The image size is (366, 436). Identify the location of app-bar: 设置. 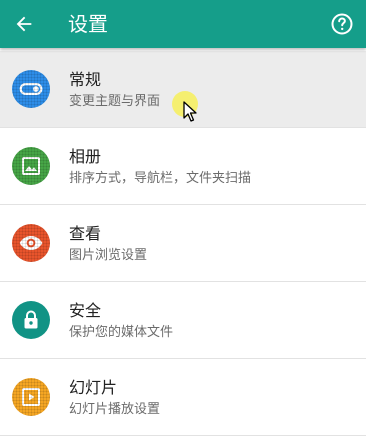
(183, 24).